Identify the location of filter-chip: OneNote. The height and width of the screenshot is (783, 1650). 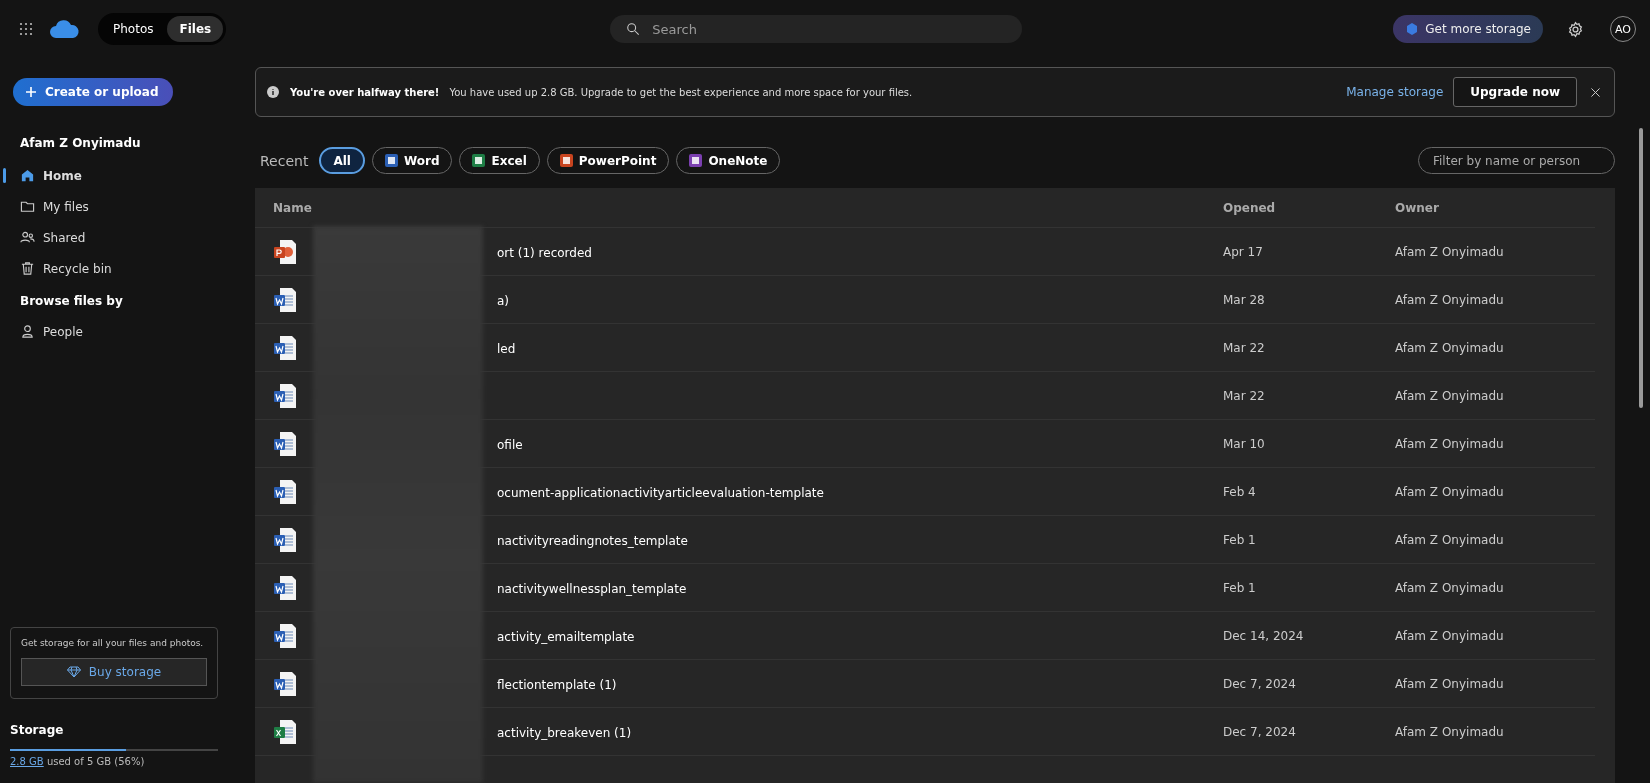
(728, 160).